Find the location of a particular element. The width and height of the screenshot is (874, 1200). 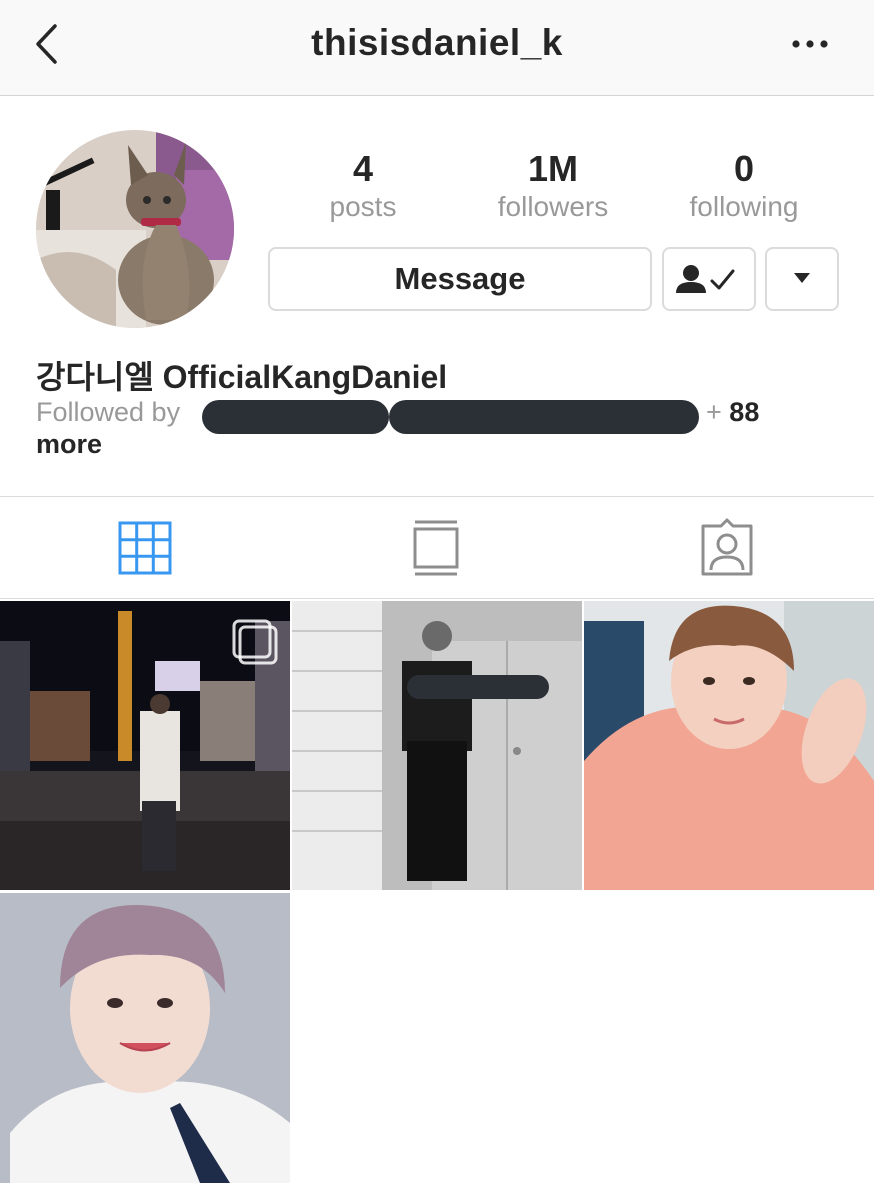

tab-tagged is located at coordinates (727, 548).